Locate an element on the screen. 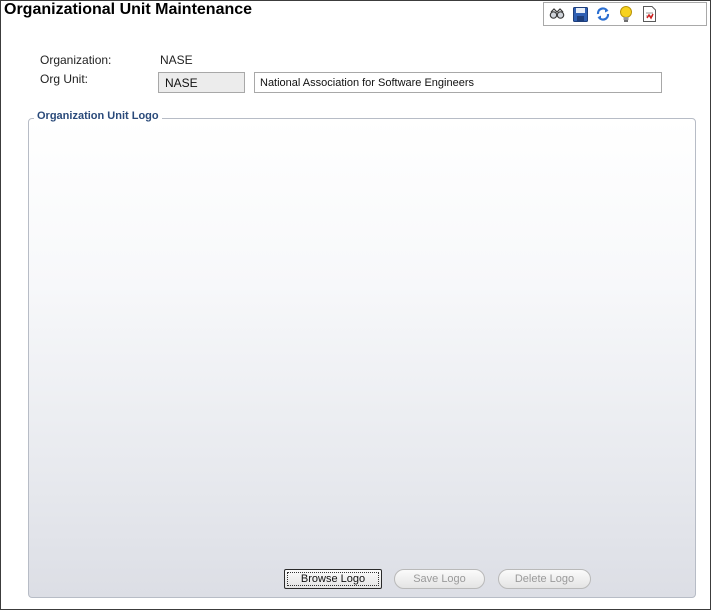 This screenshot has width=711, height=610. save-toolbar-button is located at coordinates (580, 14).